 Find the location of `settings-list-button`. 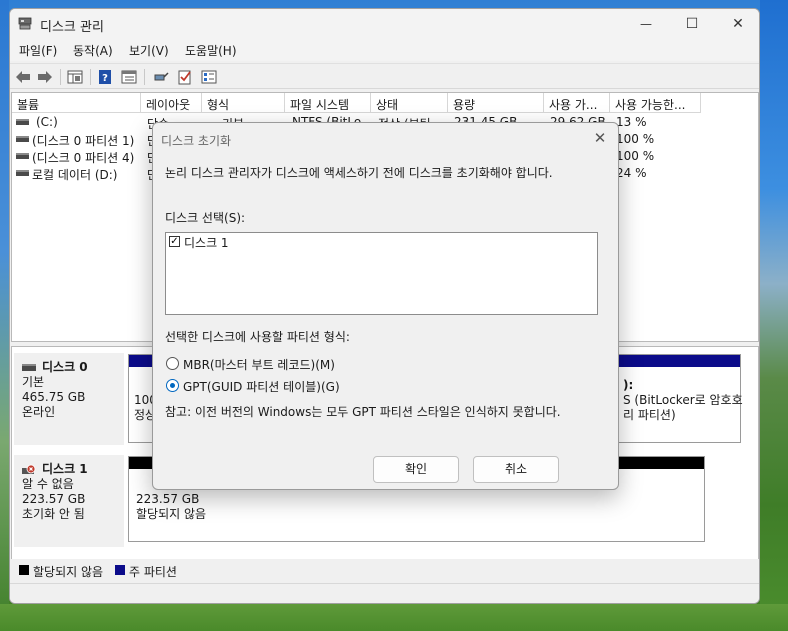

settings-list-button is located at coordinates (209, 77).